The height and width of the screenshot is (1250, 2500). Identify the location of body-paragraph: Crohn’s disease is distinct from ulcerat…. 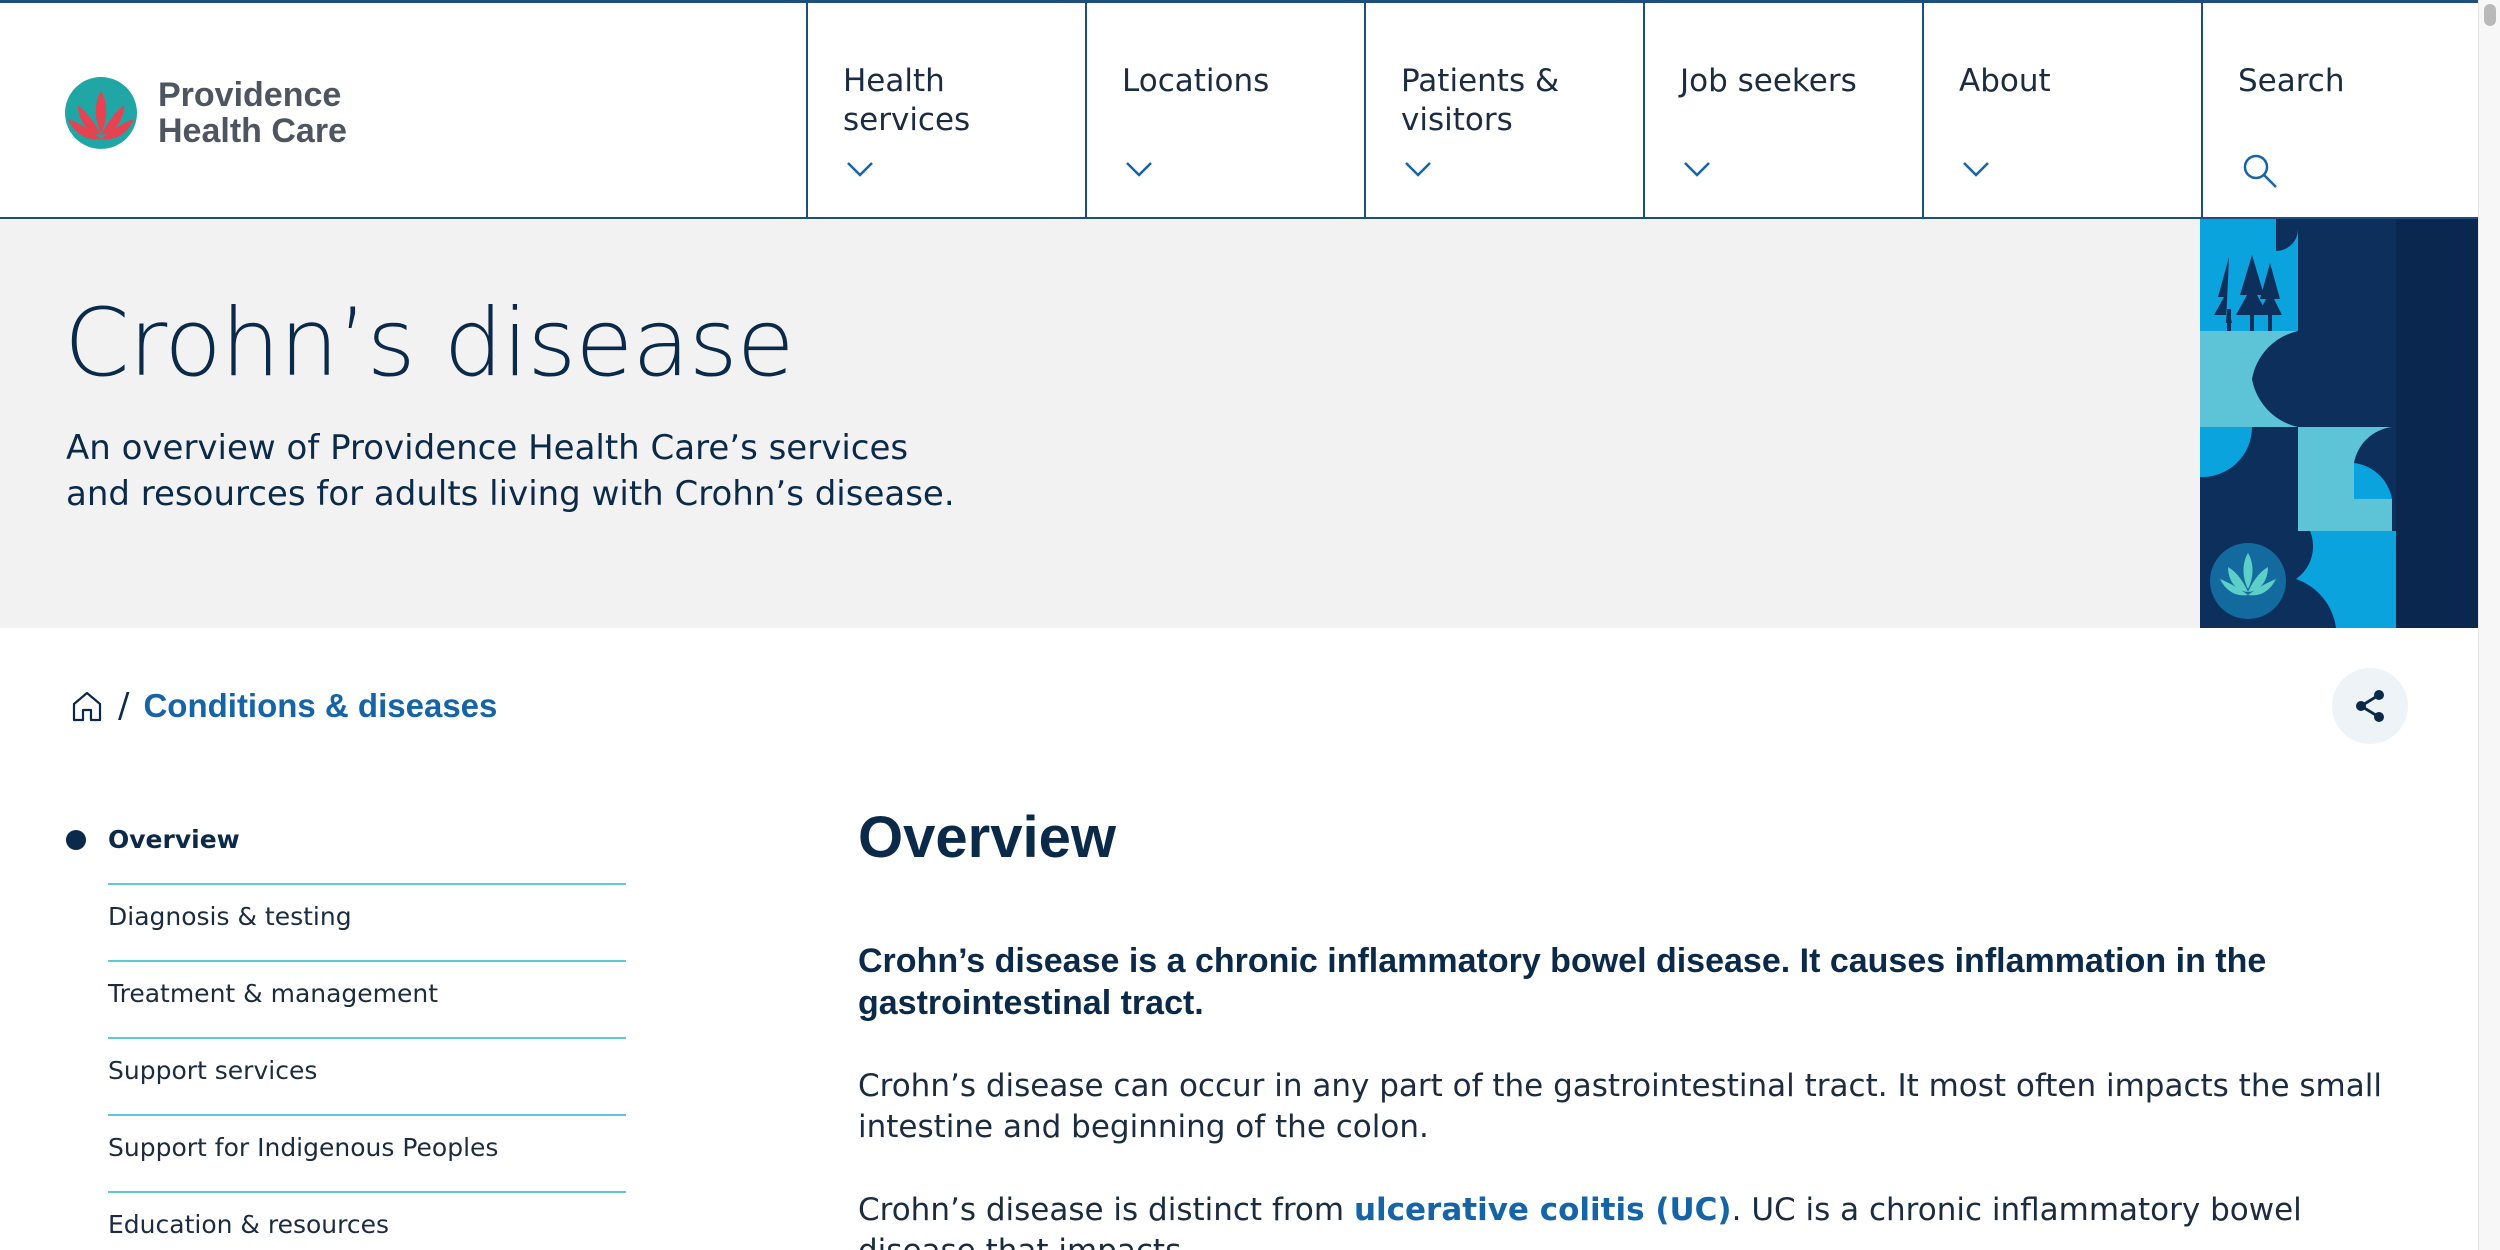
(1638, 1220).